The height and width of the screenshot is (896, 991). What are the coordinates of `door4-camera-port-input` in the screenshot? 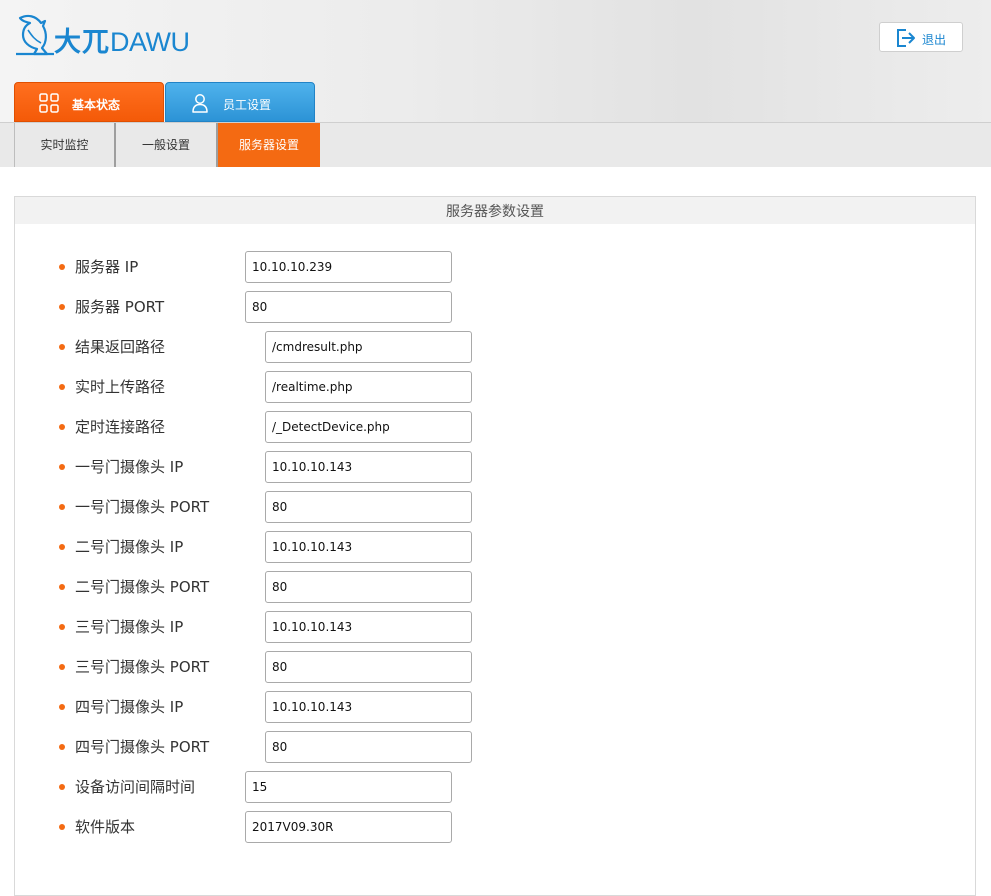 It's located at (368, 747).